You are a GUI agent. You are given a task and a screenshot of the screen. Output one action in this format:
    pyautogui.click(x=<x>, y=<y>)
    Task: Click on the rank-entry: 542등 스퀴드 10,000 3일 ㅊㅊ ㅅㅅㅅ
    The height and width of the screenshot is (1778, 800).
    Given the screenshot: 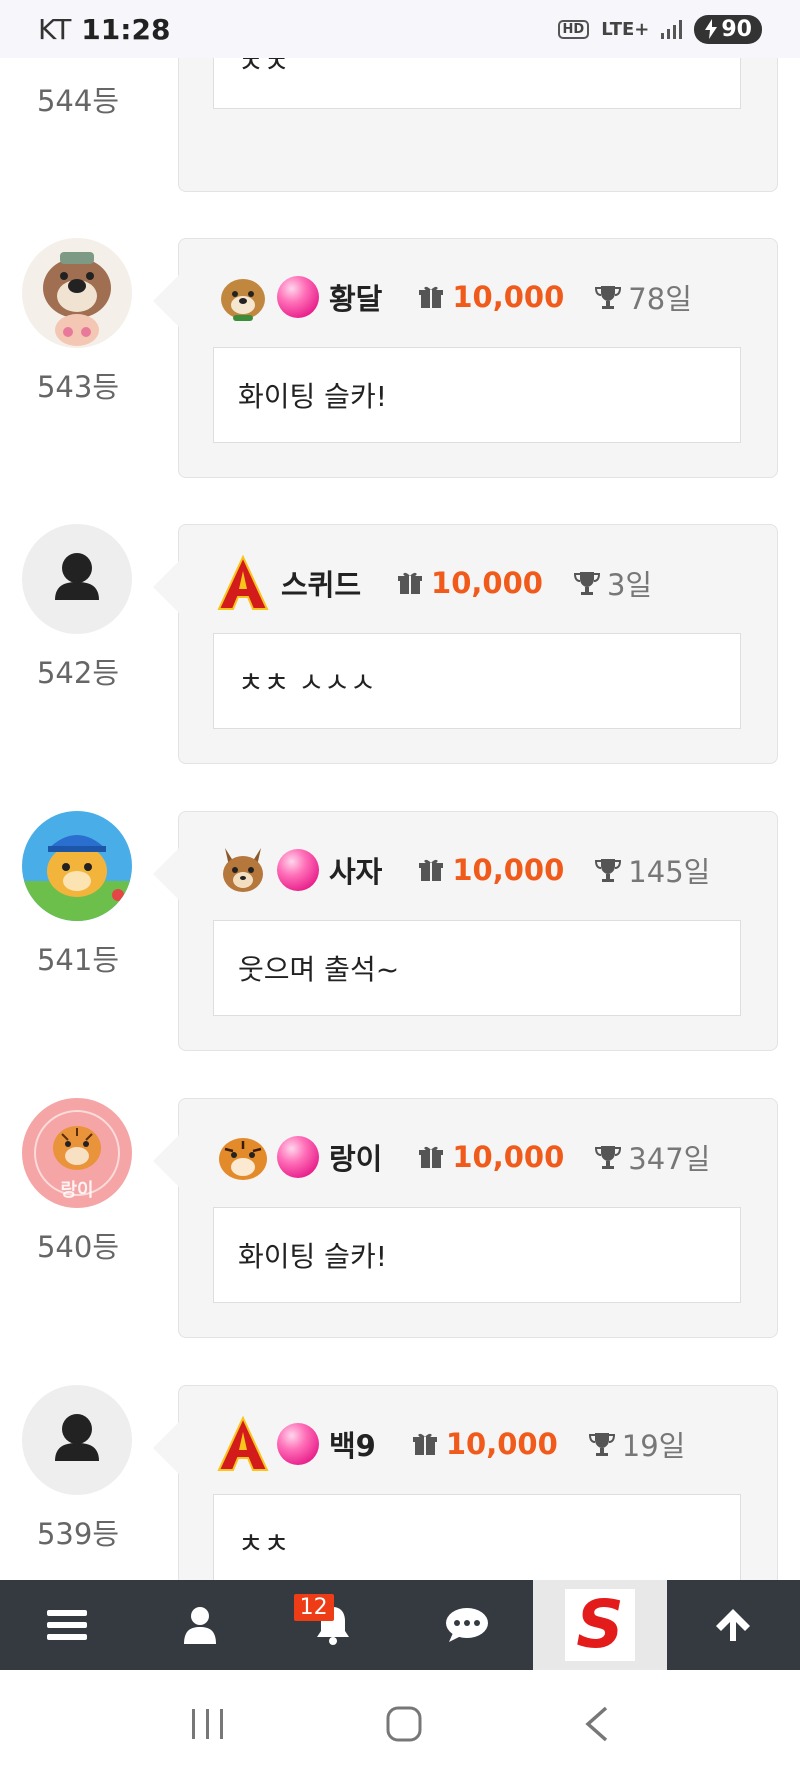 What is the action you would take?
    pyautogui.click(x=400, y=645)
    